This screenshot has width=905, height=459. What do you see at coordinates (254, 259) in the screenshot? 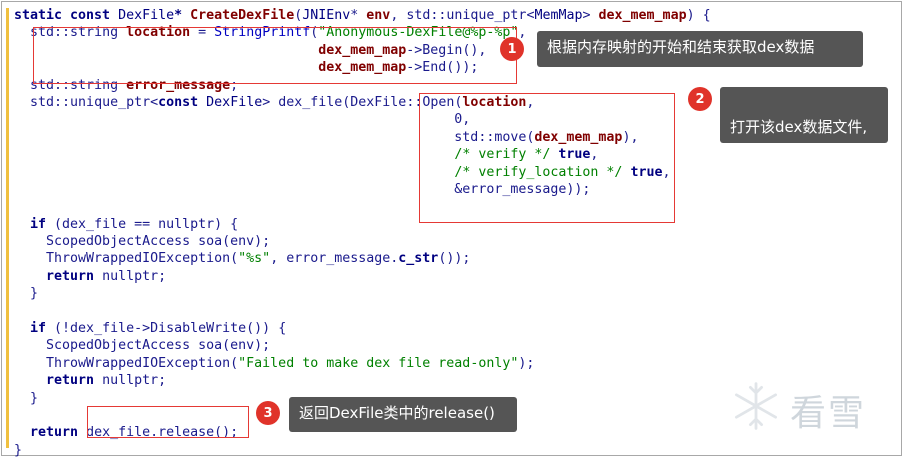
I see `code-token: "%s"` at bounding box center [254, 259].